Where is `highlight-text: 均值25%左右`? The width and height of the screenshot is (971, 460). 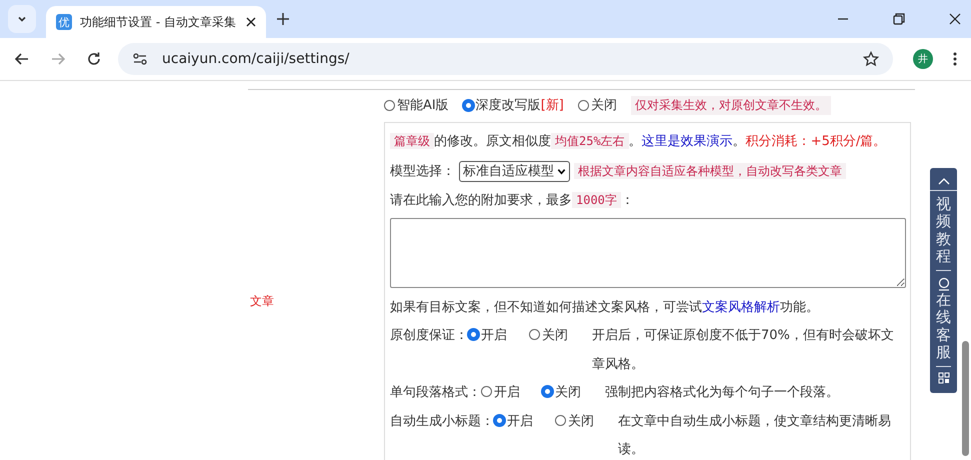 highlight-text: 均值25%左右 is located at coordinates (590, 141).